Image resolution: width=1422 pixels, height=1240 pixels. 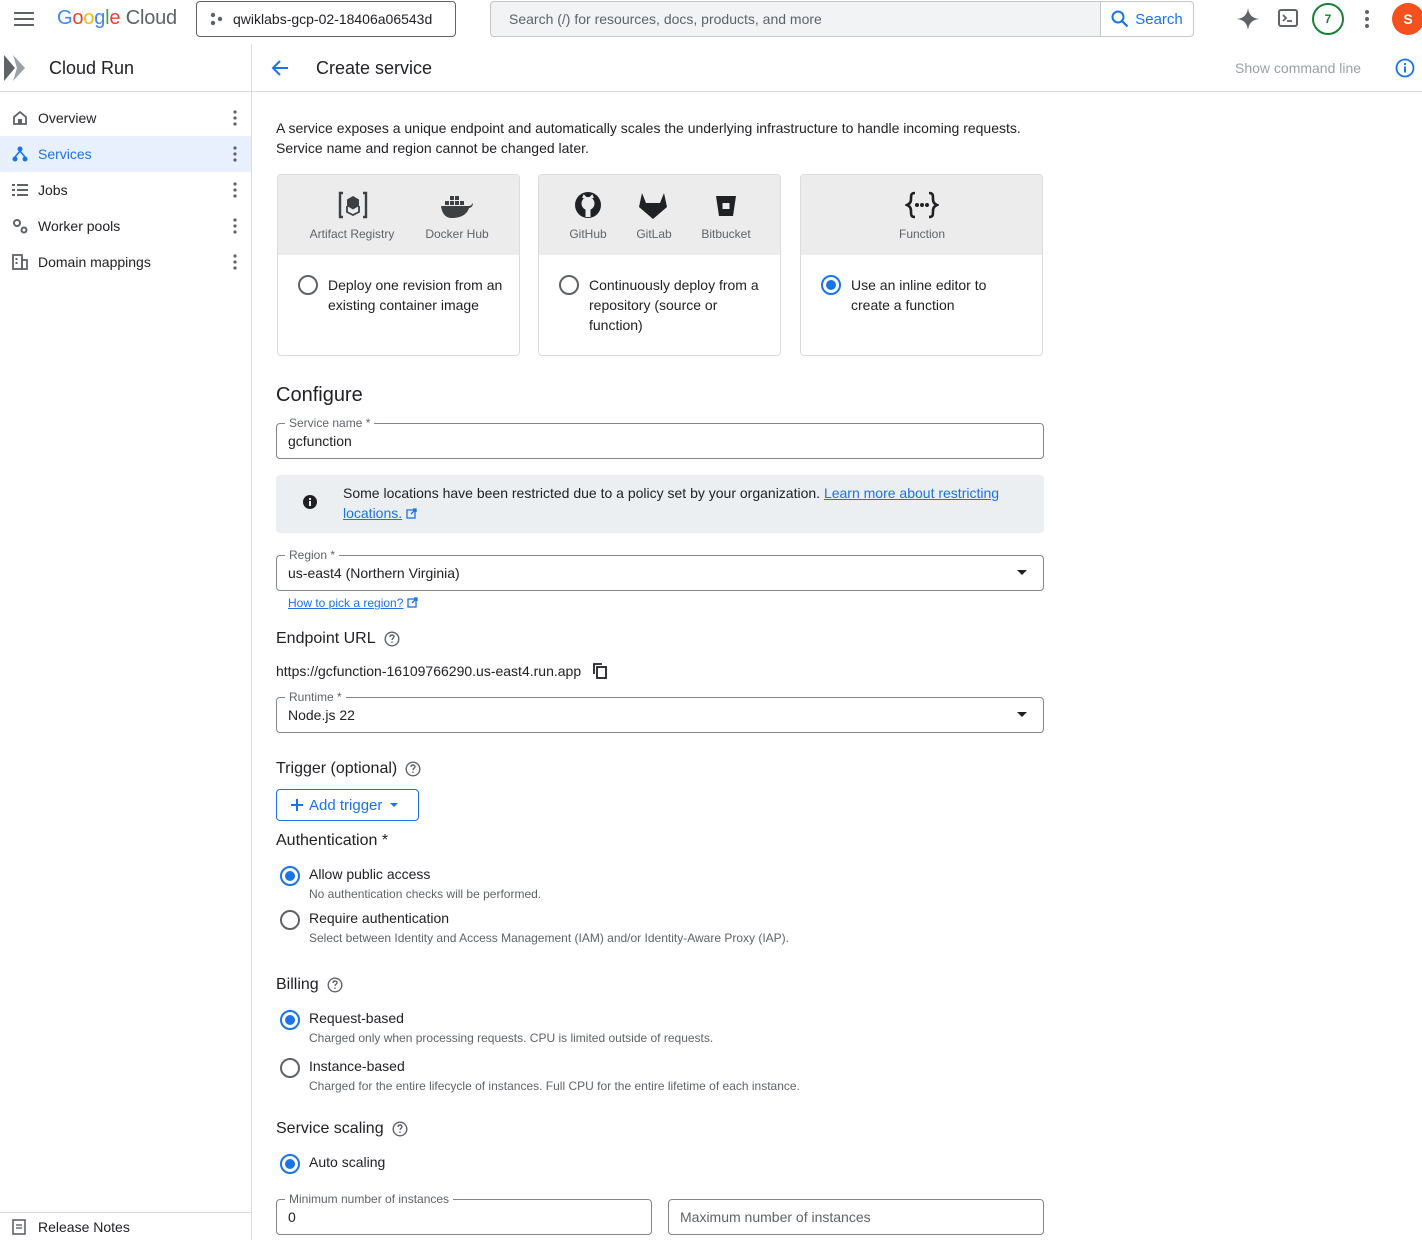 What do you see at coordinates (1405, 68) in the screenshot?
I see `info-icon` at bounding box center [1405, 68].